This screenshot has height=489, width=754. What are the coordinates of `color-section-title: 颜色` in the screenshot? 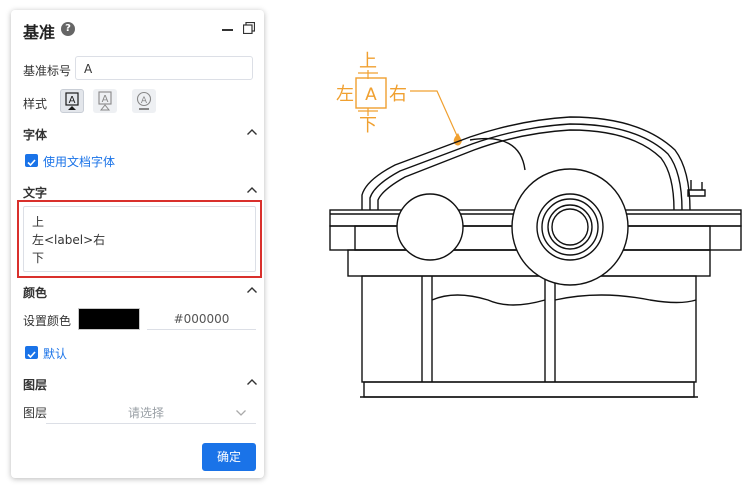 It's located at (35, 293).